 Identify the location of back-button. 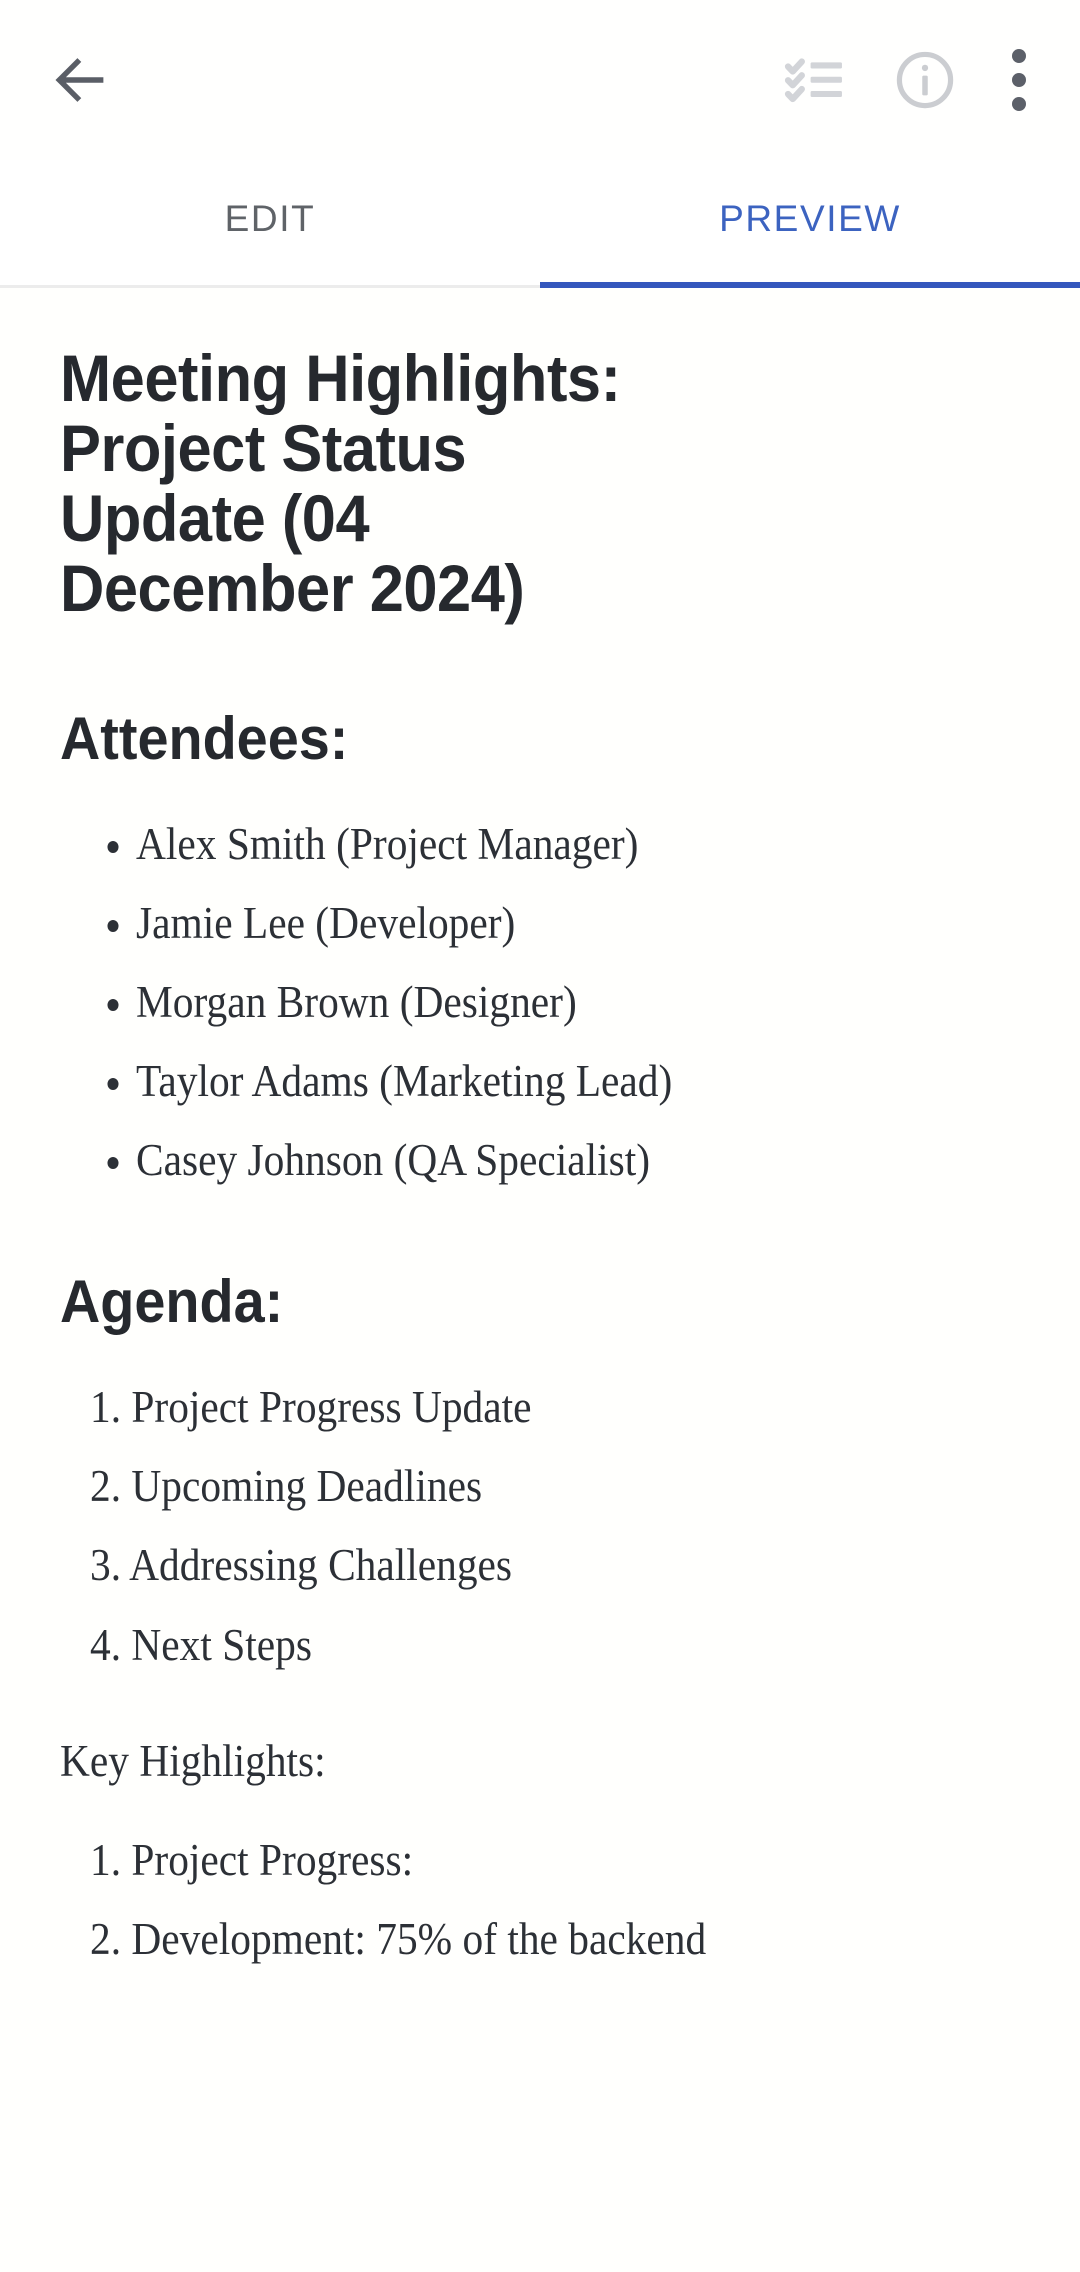
(80, 80).